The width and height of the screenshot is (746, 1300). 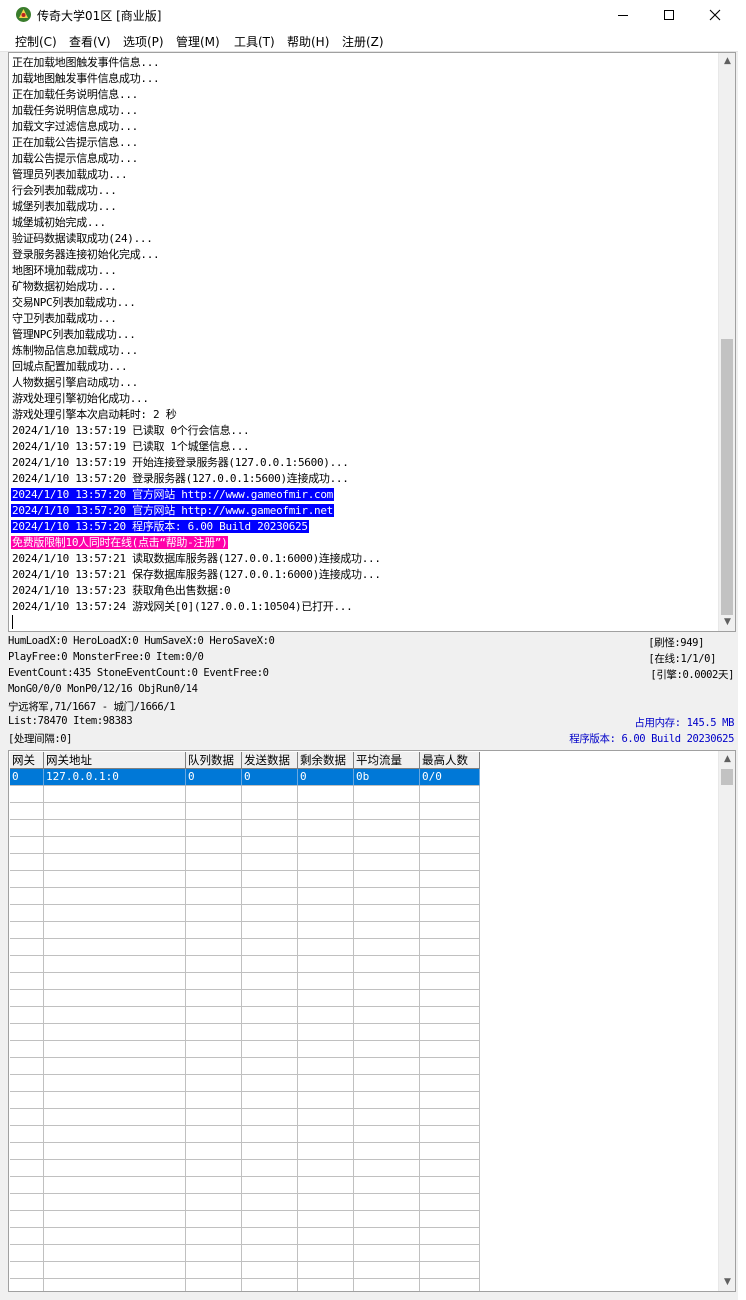 What do you see at coordinates (308, 41) in the screenshot?
I see `menu-help: 帮助(H)` at bounding box center [308, 41].